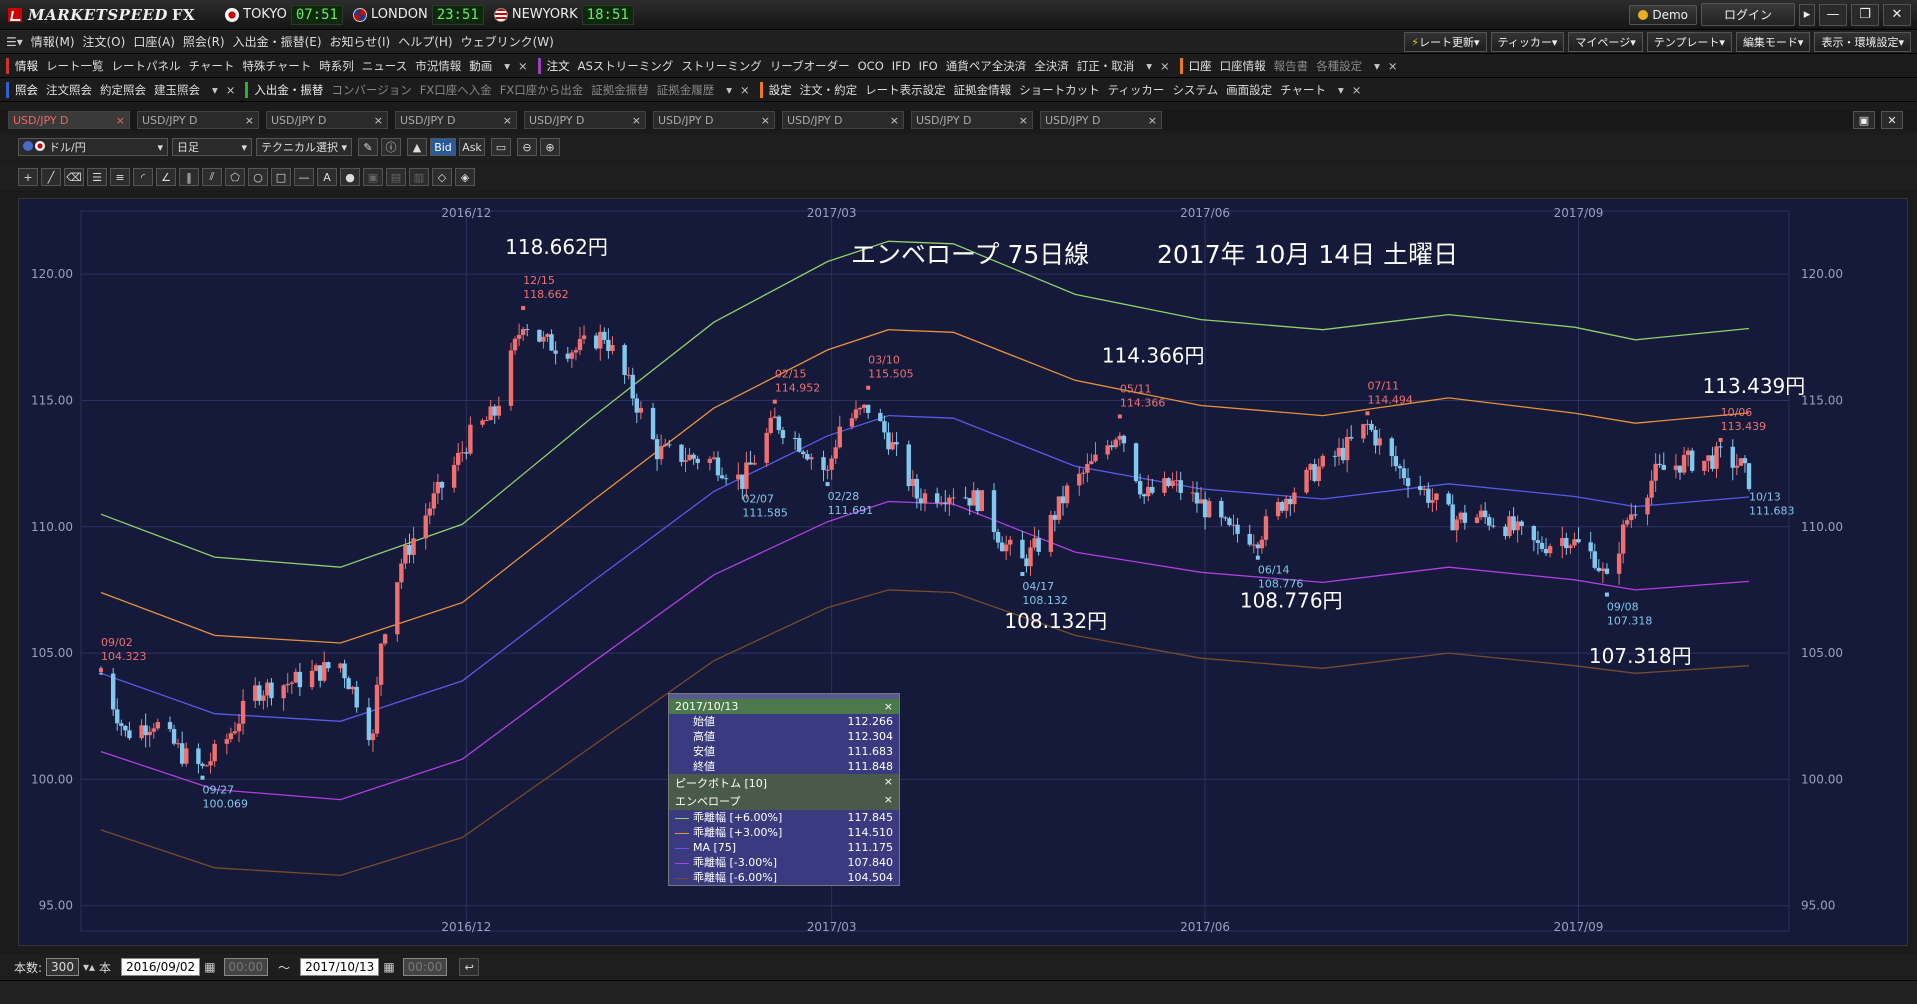 The image size is (1917, 1004). What do you see at coordinates (465, 177) in the screenshot?
I see `erase-all-icon: ◈` at bounding box center [465, 177].